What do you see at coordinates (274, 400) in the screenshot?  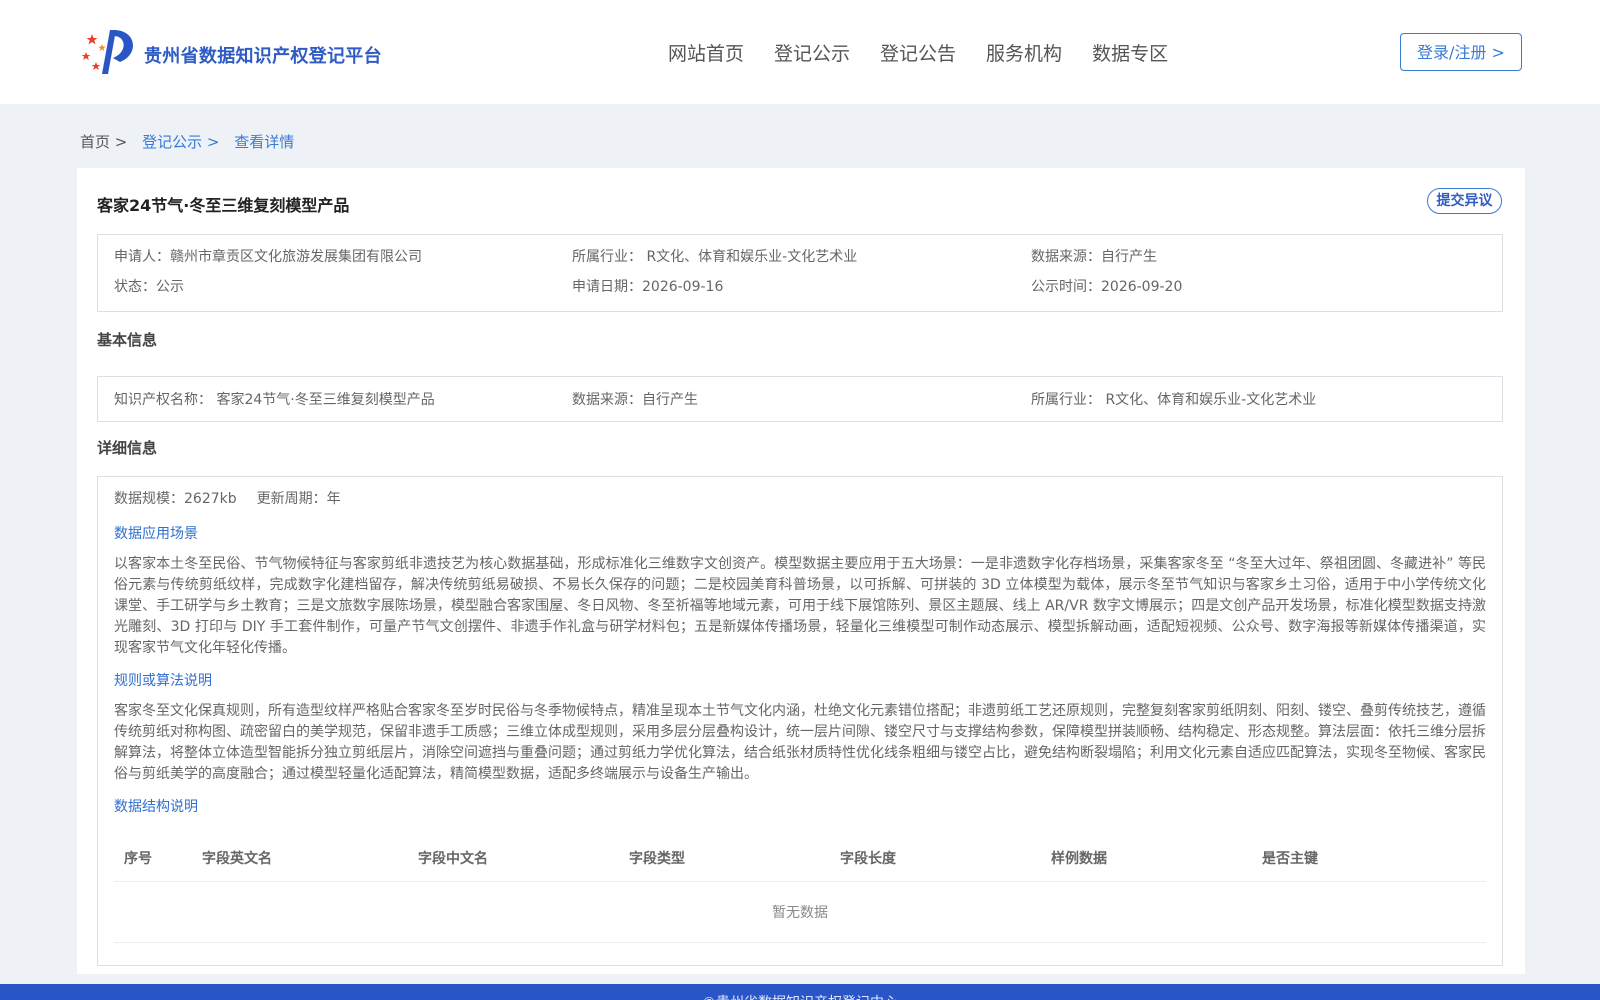 I see `ip-name: 知识产权名称： 客家24节气·冬至三维复刻模型产品` at bounding box center [274, 400].